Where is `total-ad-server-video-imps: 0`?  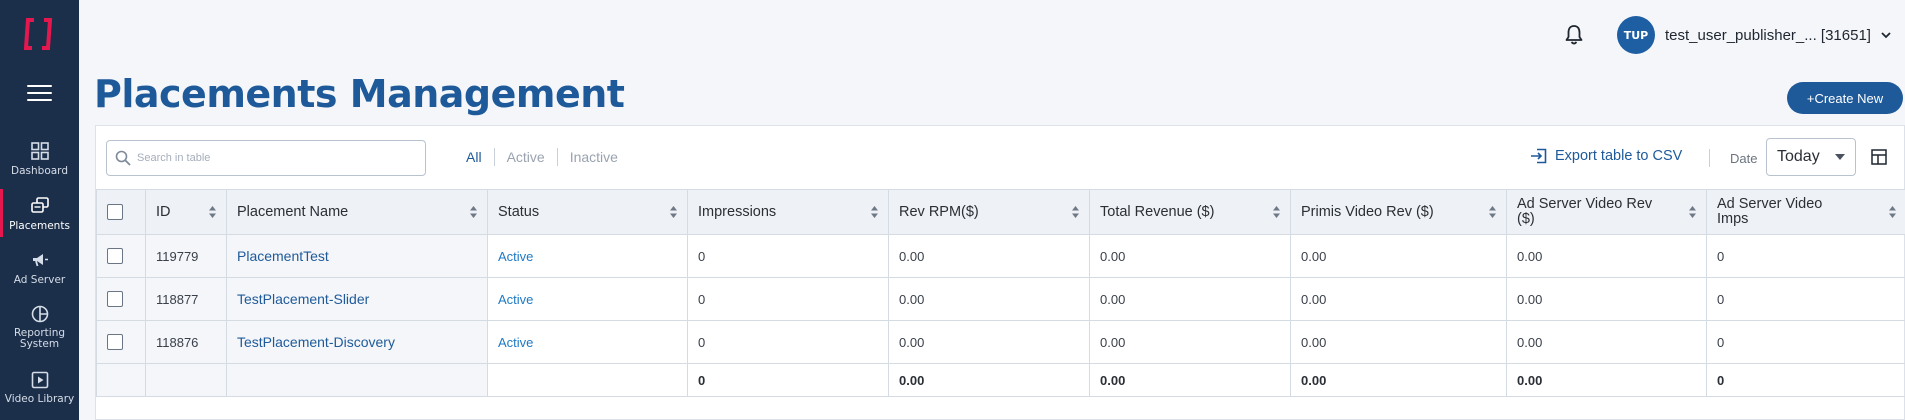 total-ad-server-video-imps: 0 is located at coordinates (1805, 380).